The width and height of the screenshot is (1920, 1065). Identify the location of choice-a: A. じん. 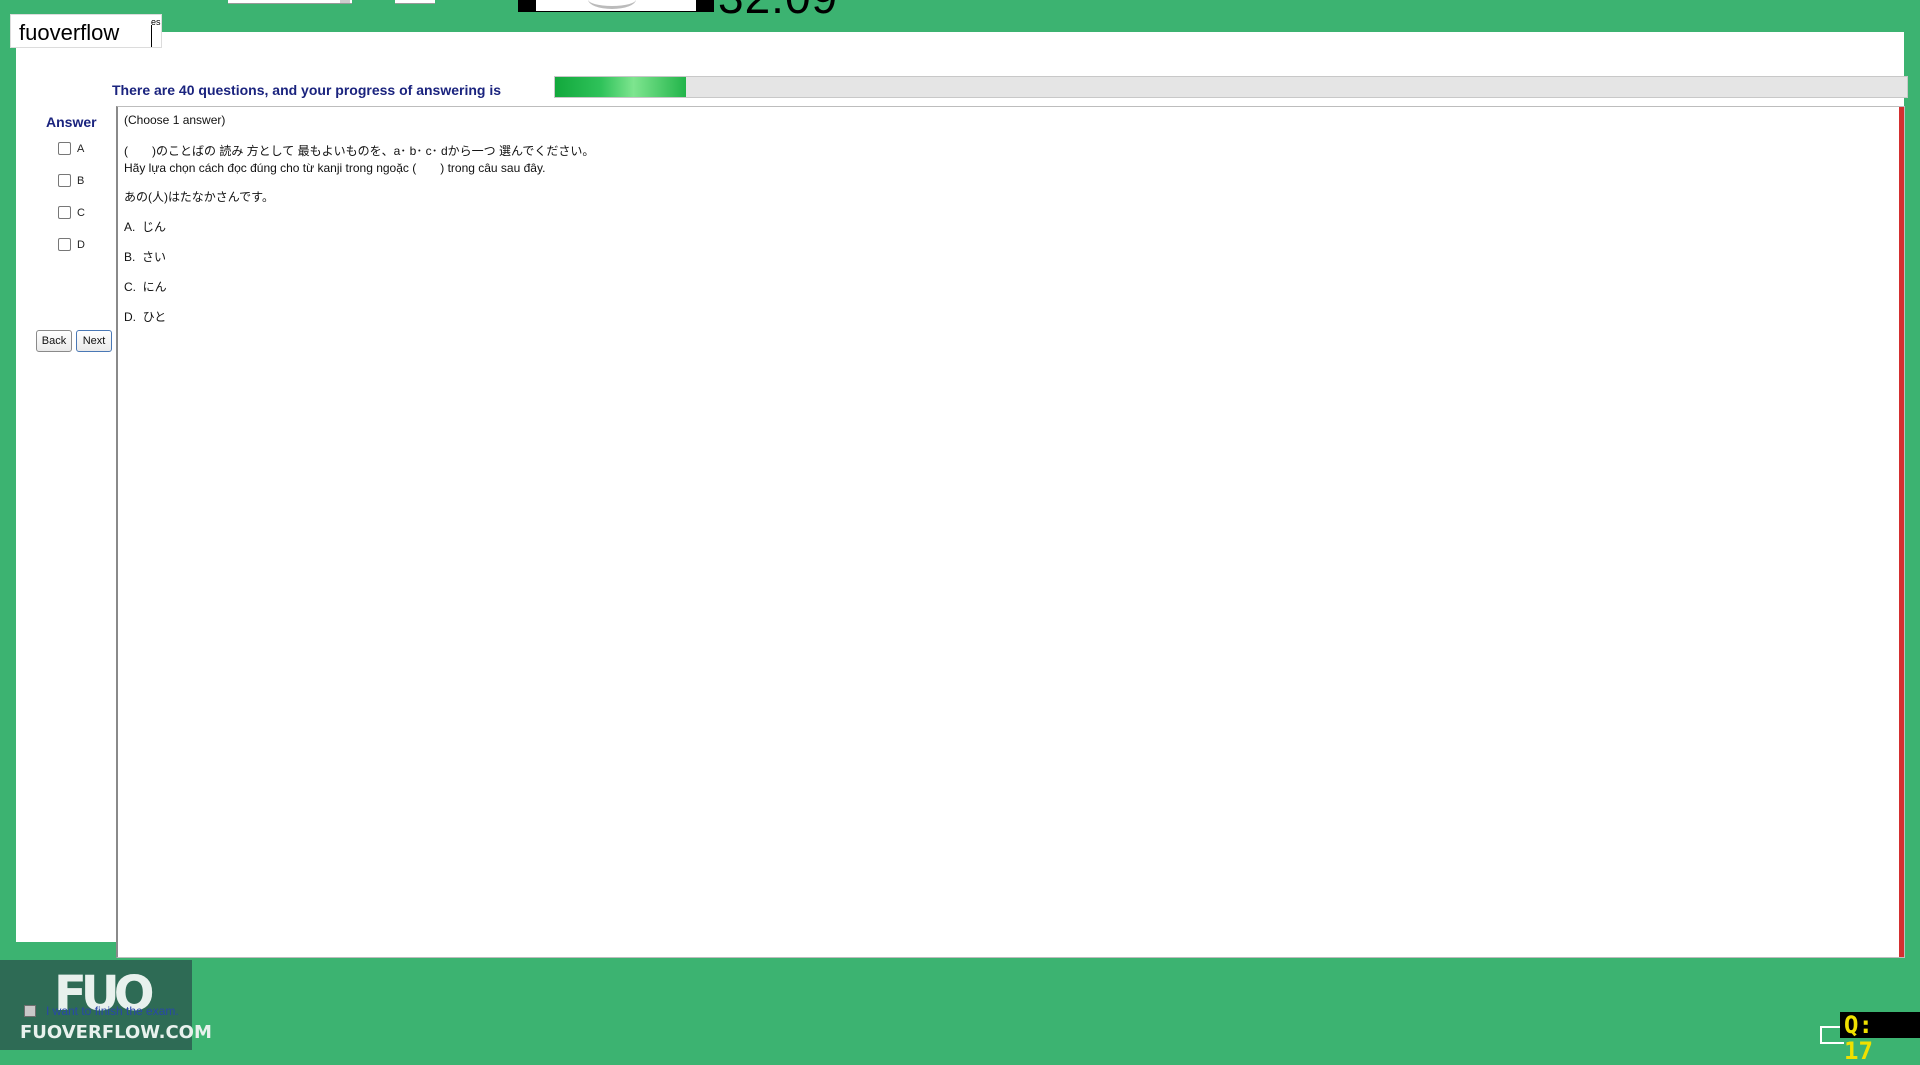
(145, 226).